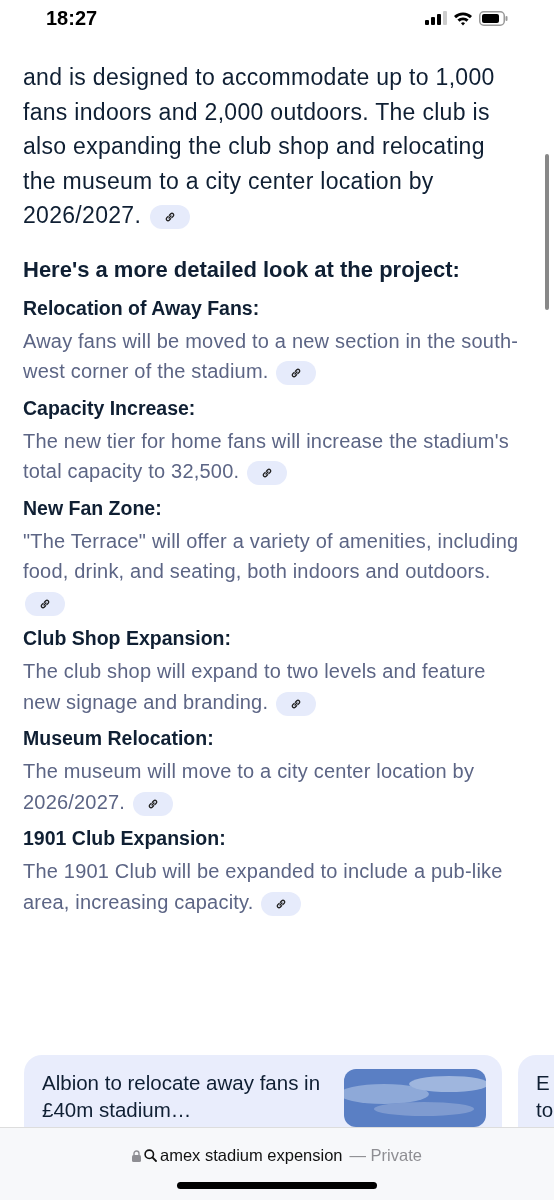  What do you see at coordinates (271, 571) in the screenshot?
I see `item-text: "The Terrace" will offer a variety of amenities, including food, drink, and seating, both indoors and outdoors.` at bounding box center [271, 571].